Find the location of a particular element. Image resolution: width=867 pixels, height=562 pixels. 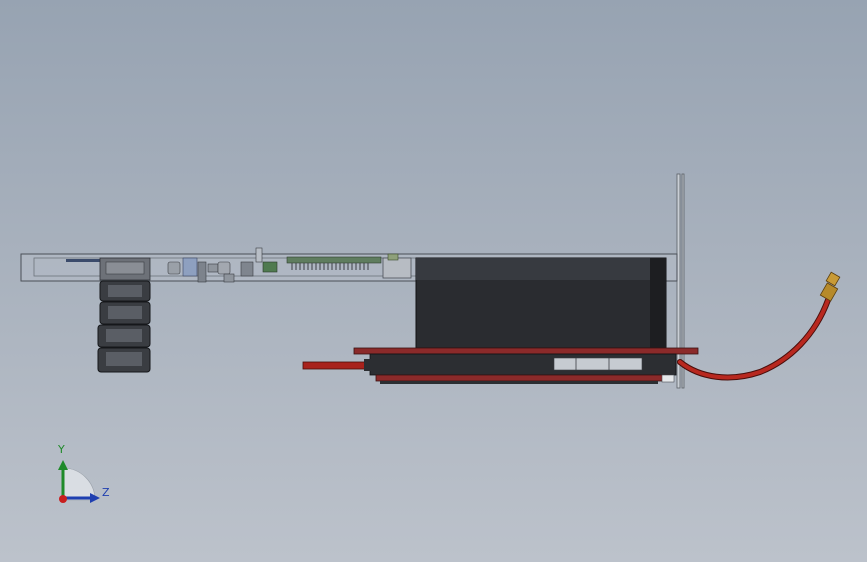

right-cable is located at coordinates (759, 326).